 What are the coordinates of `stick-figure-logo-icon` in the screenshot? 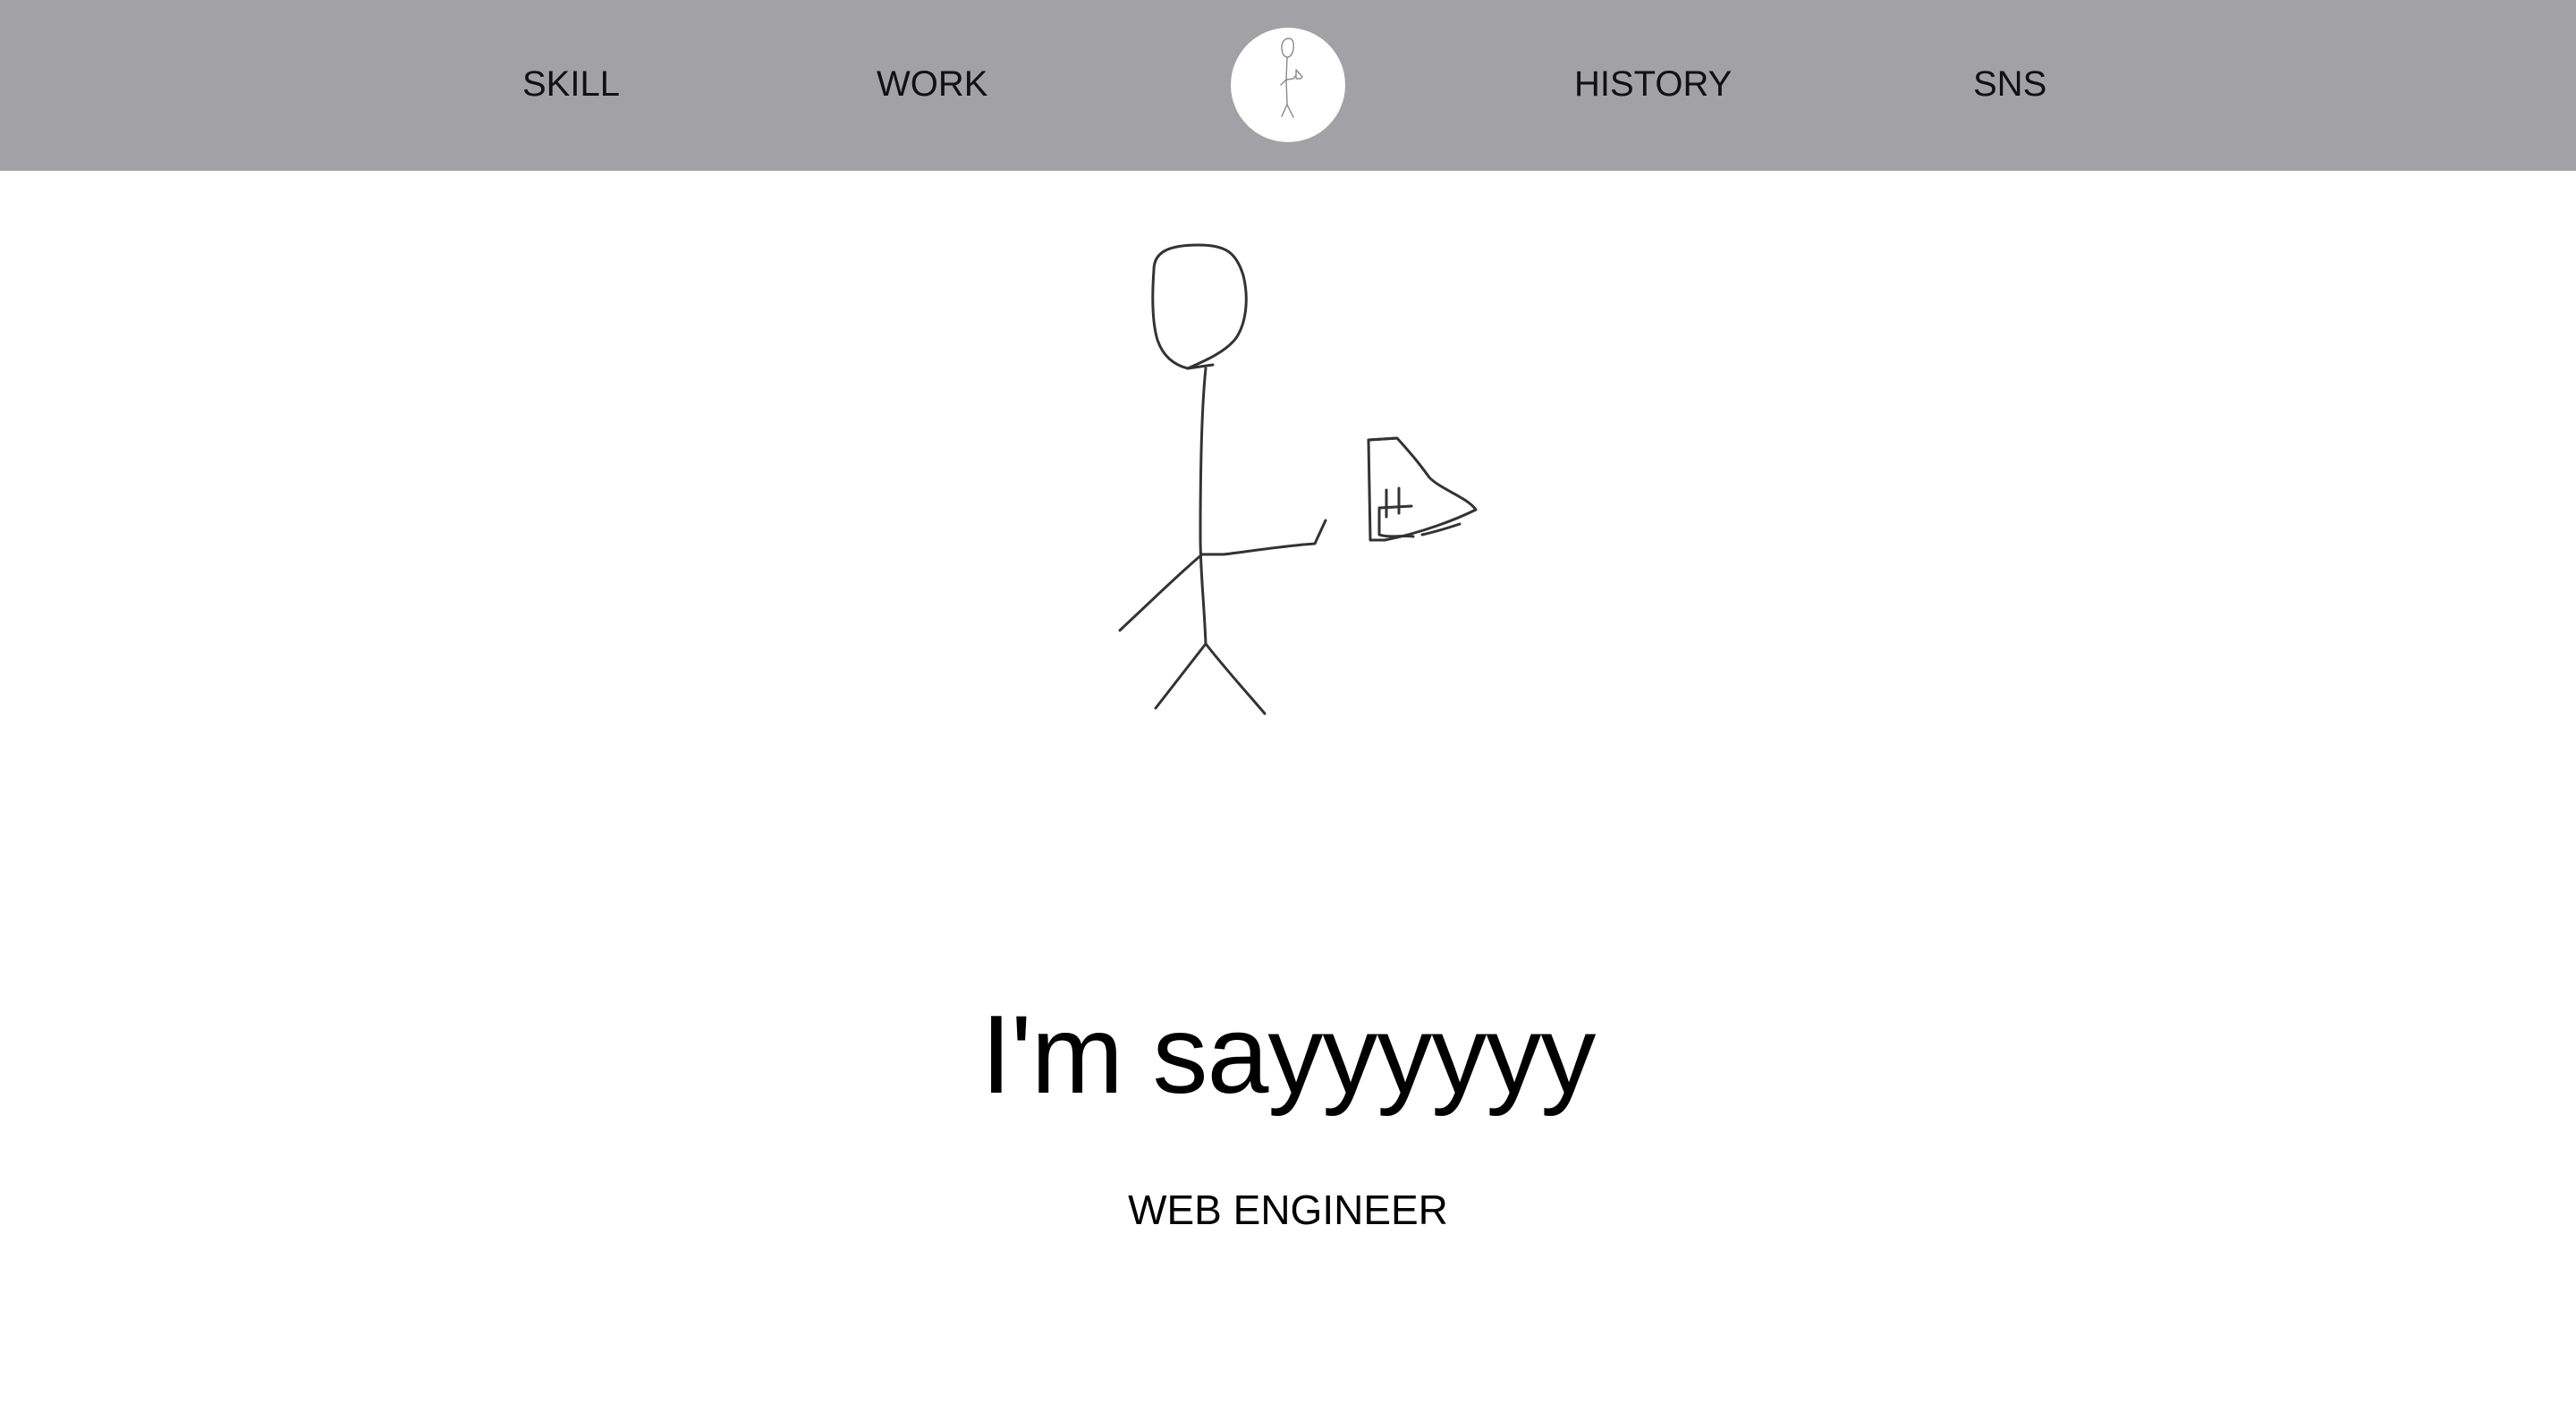 It's located at (1291, 78).